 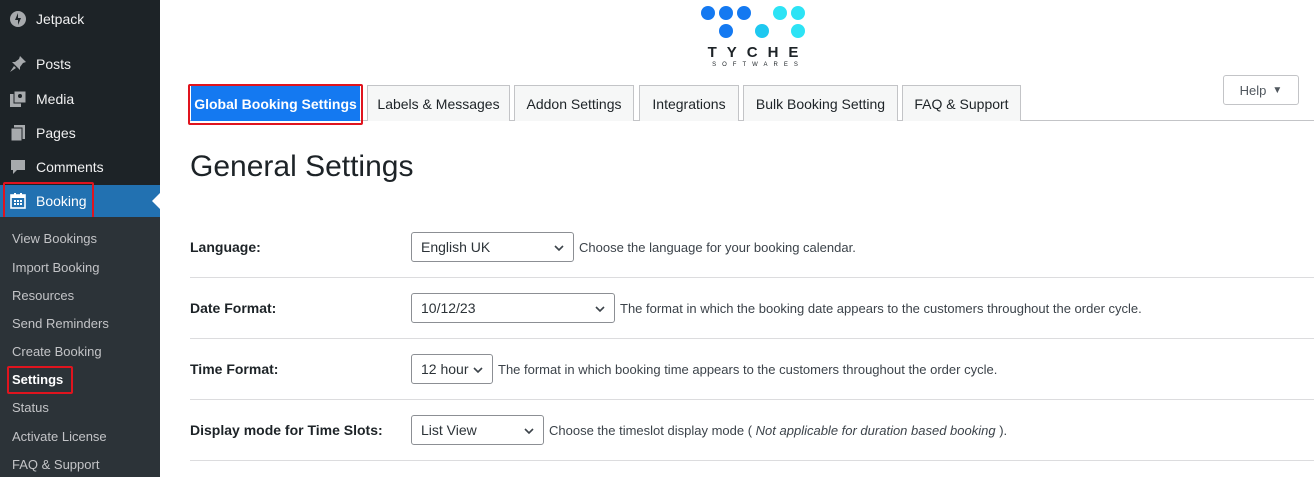 I want to click on help-label: Help, so click(x=1253, y=90).